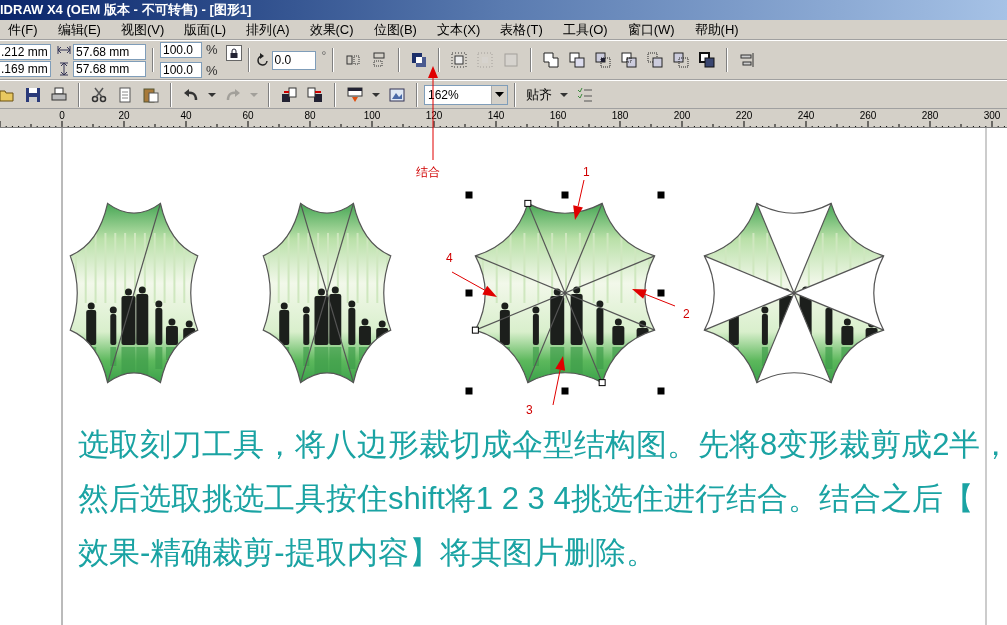 The height and width of the screenshot is (625, 1007). I want to click on vertical-arrows-icon, so click(64, 68).